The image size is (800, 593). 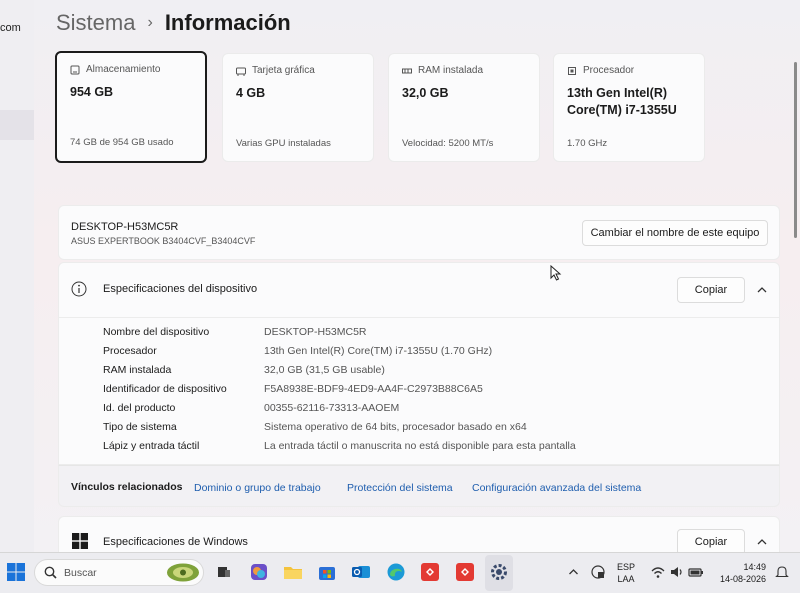 What do you see at coordinates (451, 70) in the screenshot?
I see `ram-card-title: RAM instalada` at bounding box center [451, 70].